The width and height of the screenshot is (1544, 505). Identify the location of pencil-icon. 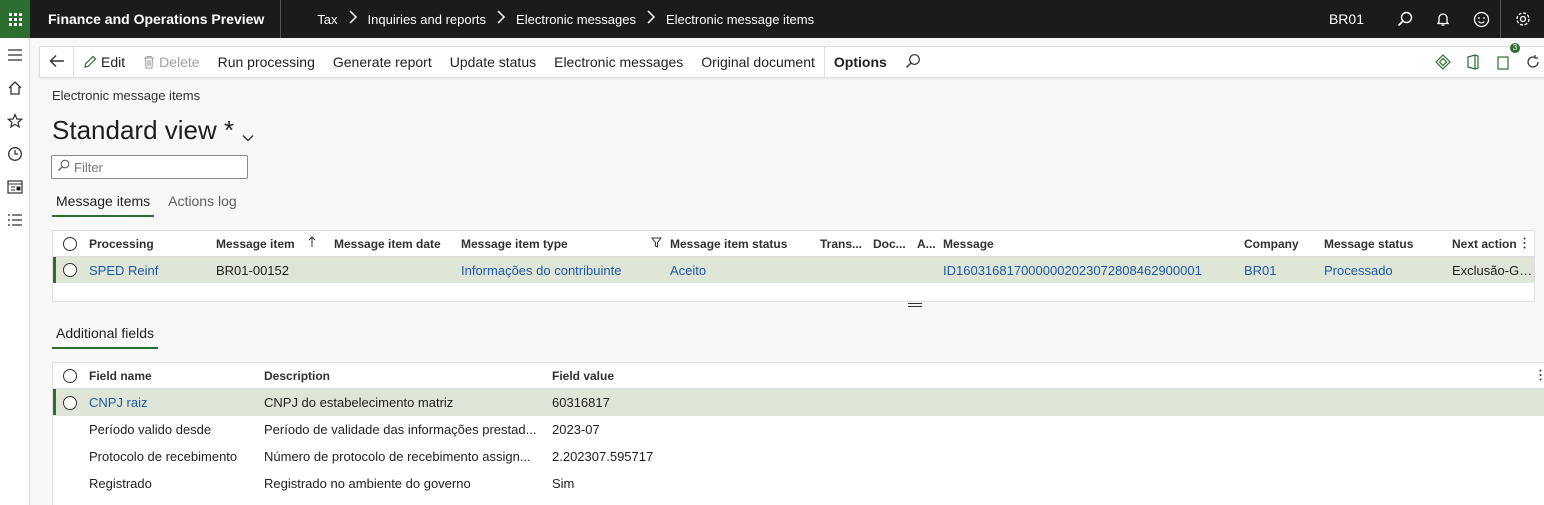
(90, 62).